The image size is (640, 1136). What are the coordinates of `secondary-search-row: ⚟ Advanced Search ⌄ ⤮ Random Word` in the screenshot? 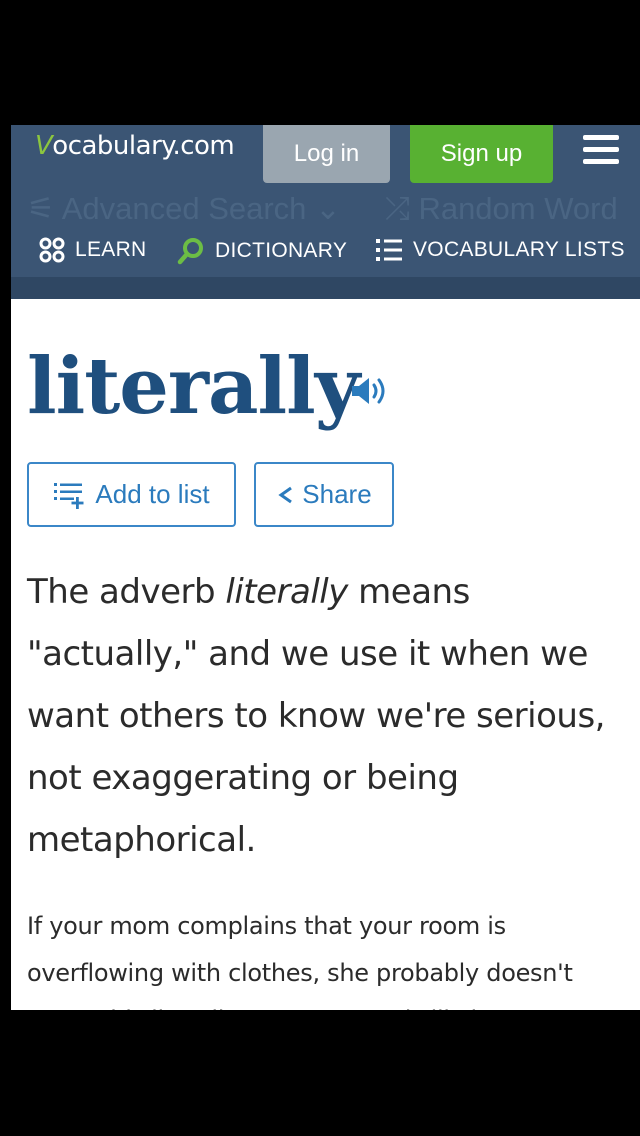 It's located at (325, 211).